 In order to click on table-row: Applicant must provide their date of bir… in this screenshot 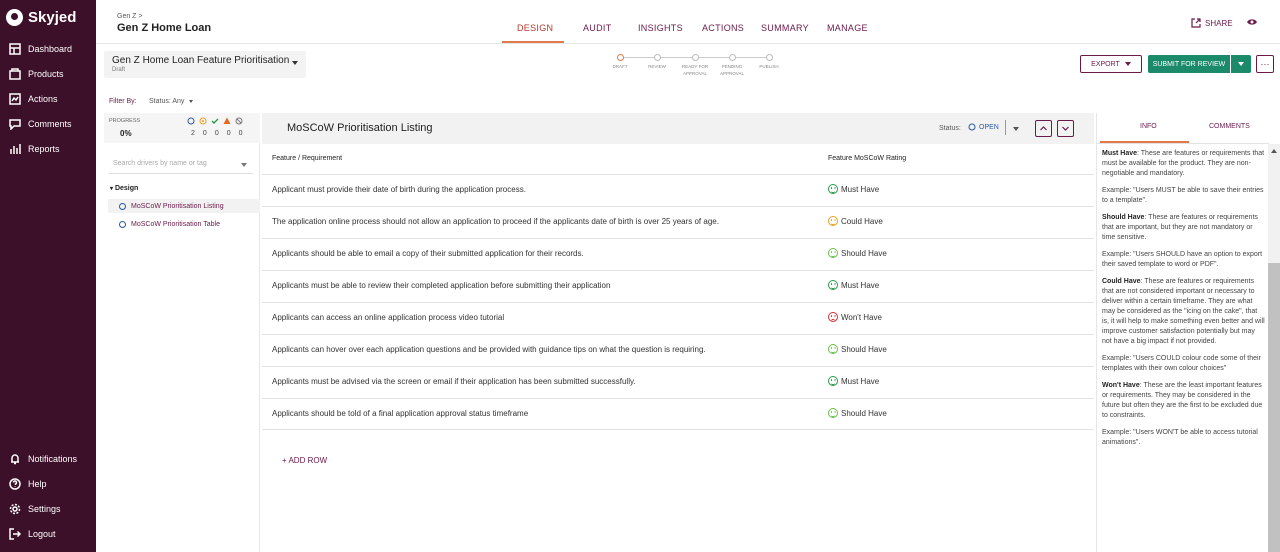, I will do `click(678, 190)`.